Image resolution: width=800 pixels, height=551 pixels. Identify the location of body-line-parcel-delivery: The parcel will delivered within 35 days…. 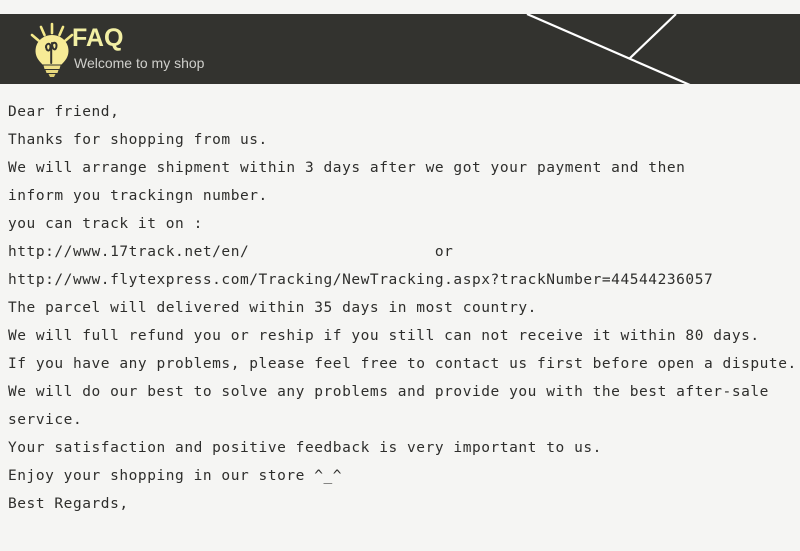
(272, 308).